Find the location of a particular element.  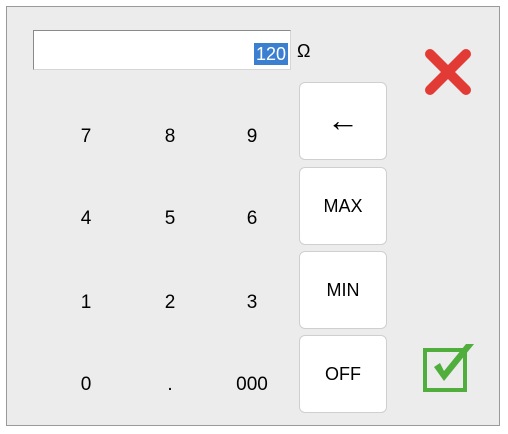

key-5: 5 is located at coordinates (170, 219).